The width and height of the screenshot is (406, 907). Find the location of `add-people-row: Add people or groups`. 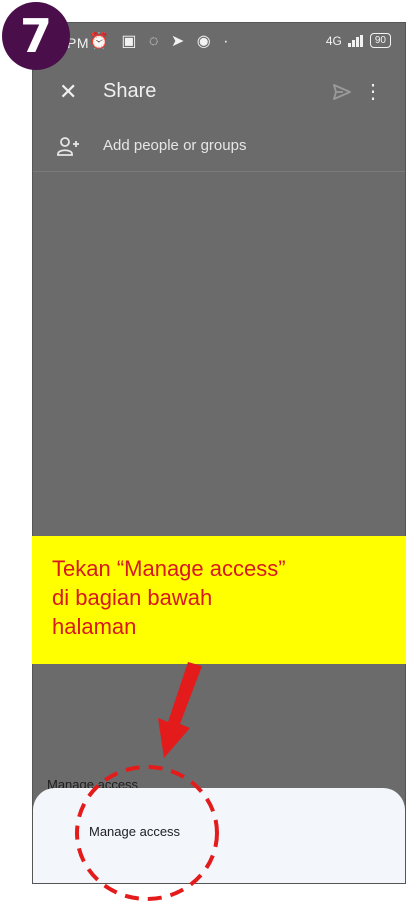

add-people-row: Add people or groups is located at coordinates (219, 147).